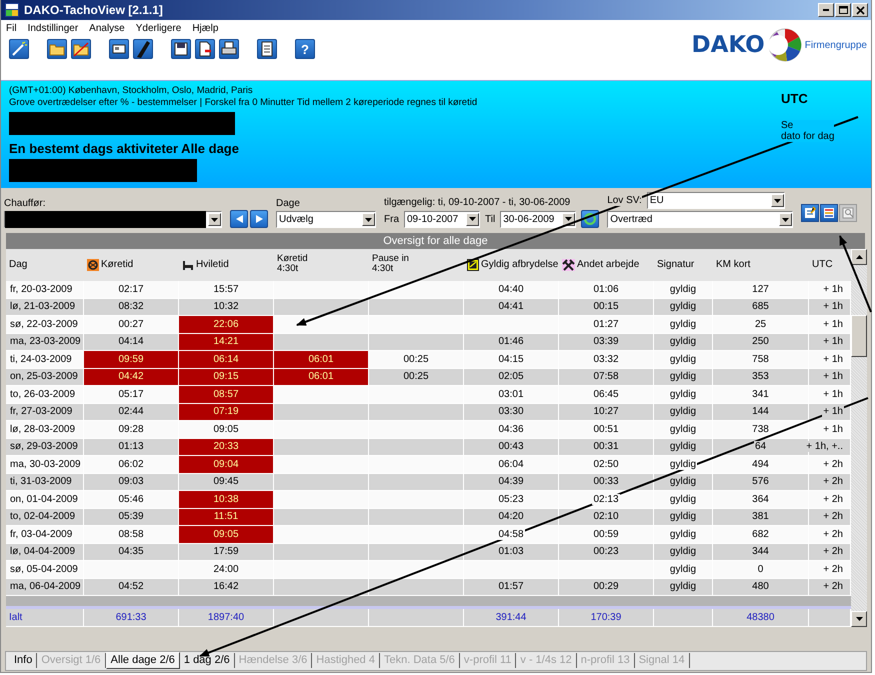 The image size is (875, 675). What do you see at coordinates (24, 660) in the screenshot?
I see `tab: Info` at bounding box center [24, 660].